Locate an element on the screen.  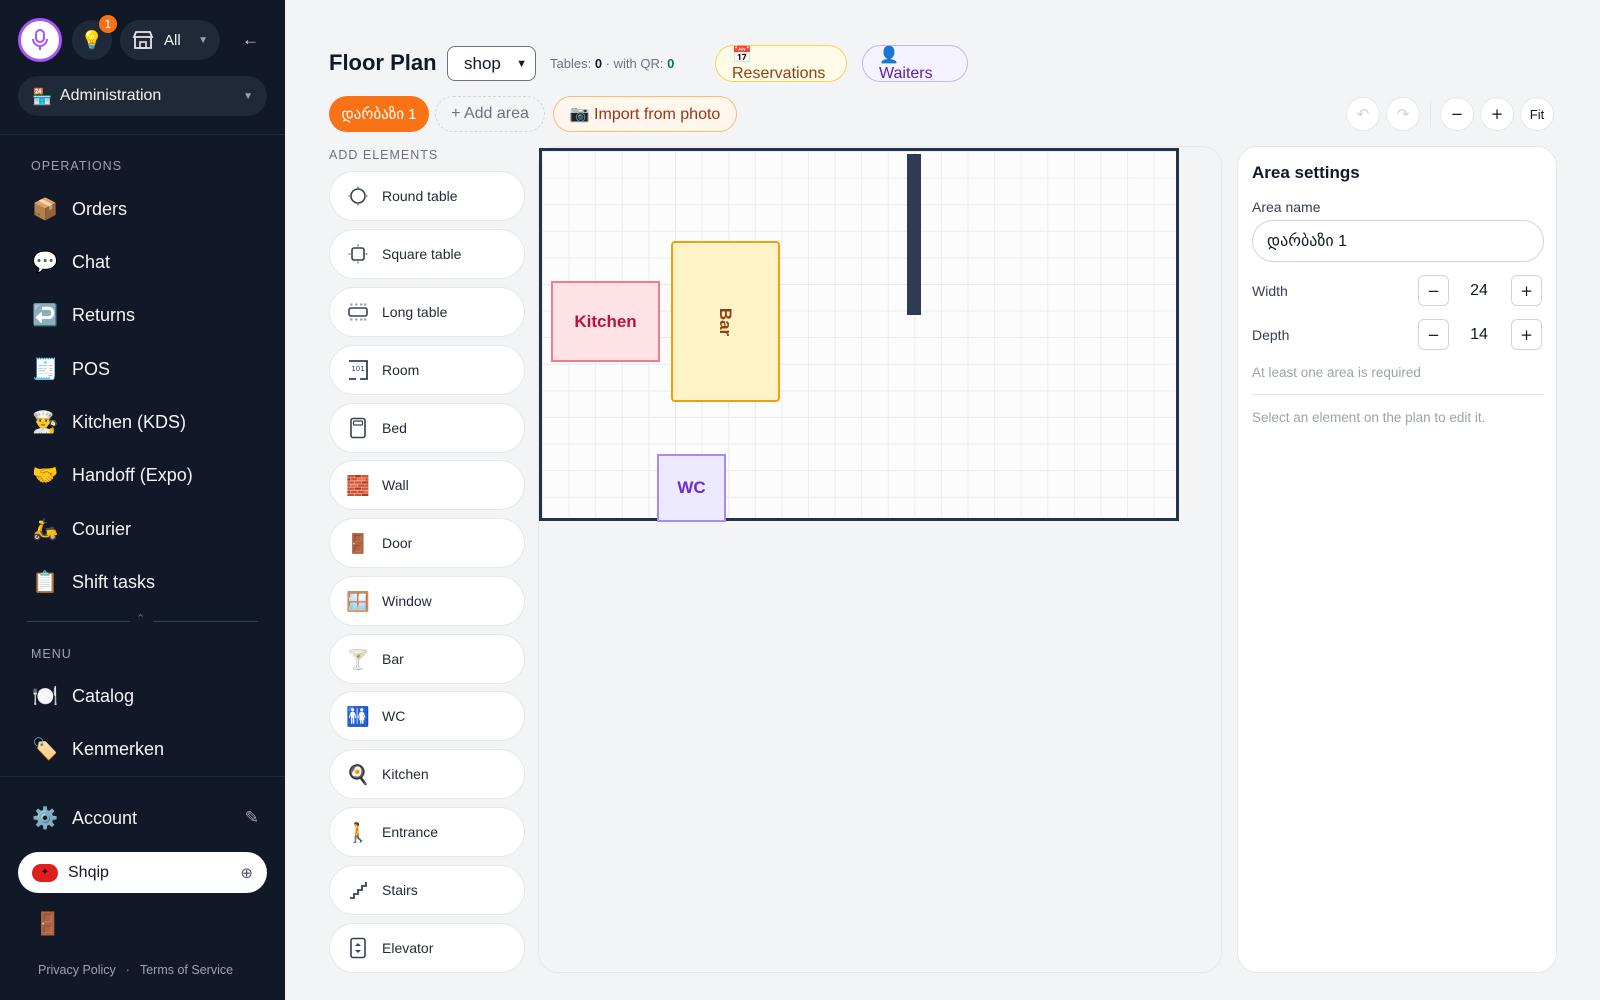
store-selector-label: All is located at coordinates (172, 40).